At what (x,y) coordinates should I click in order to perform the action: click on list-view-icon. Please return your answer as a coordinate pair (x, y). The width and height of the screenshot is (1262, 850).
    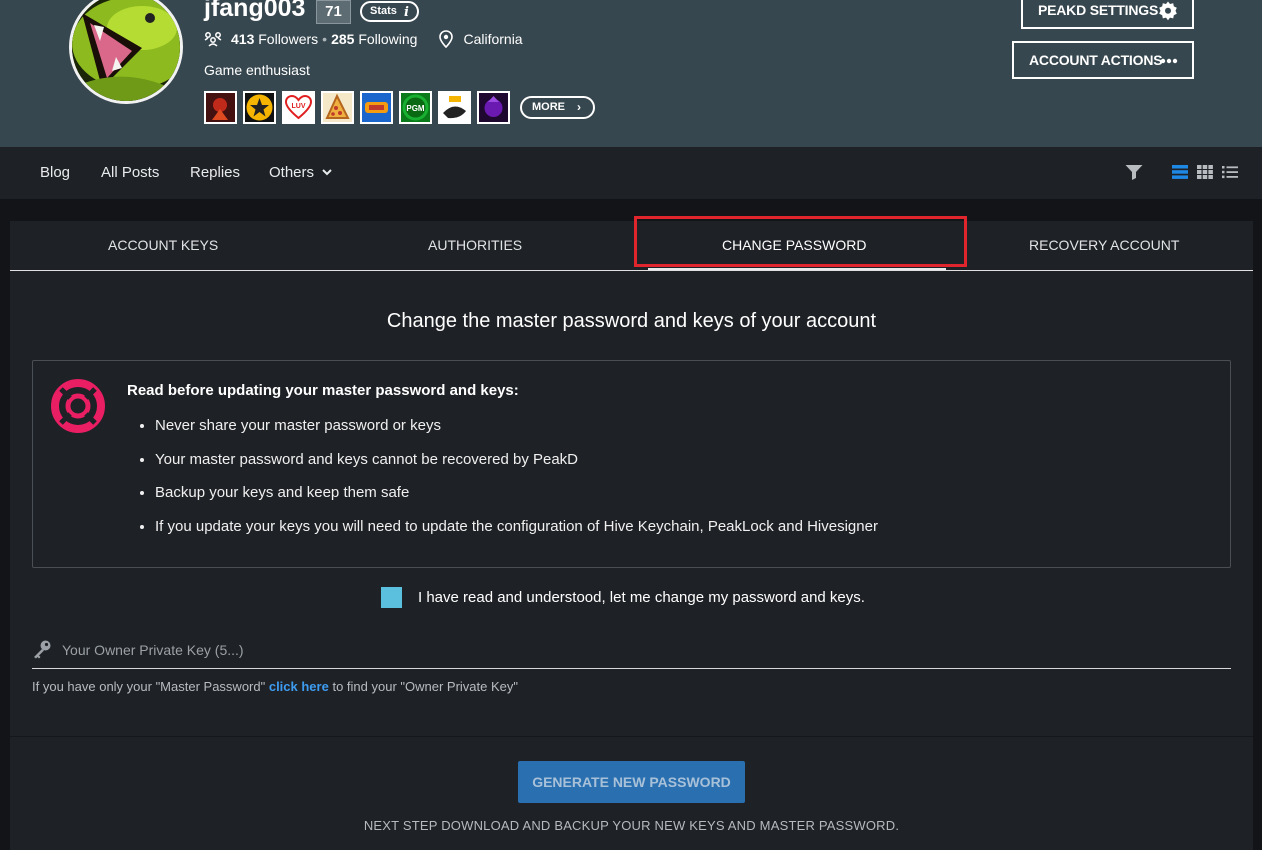
    Looking at the image, I should click on (1180, 172).